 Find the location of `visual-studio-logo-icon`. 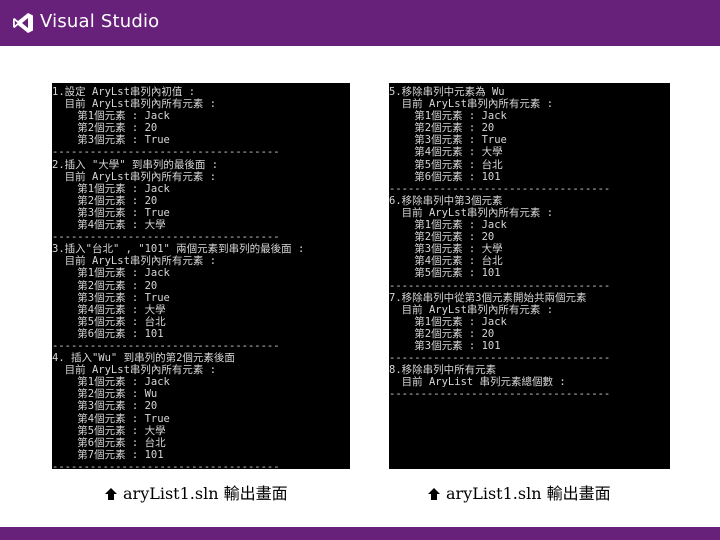

visual-studio-logo-icon is located at coordinates (23, 23).